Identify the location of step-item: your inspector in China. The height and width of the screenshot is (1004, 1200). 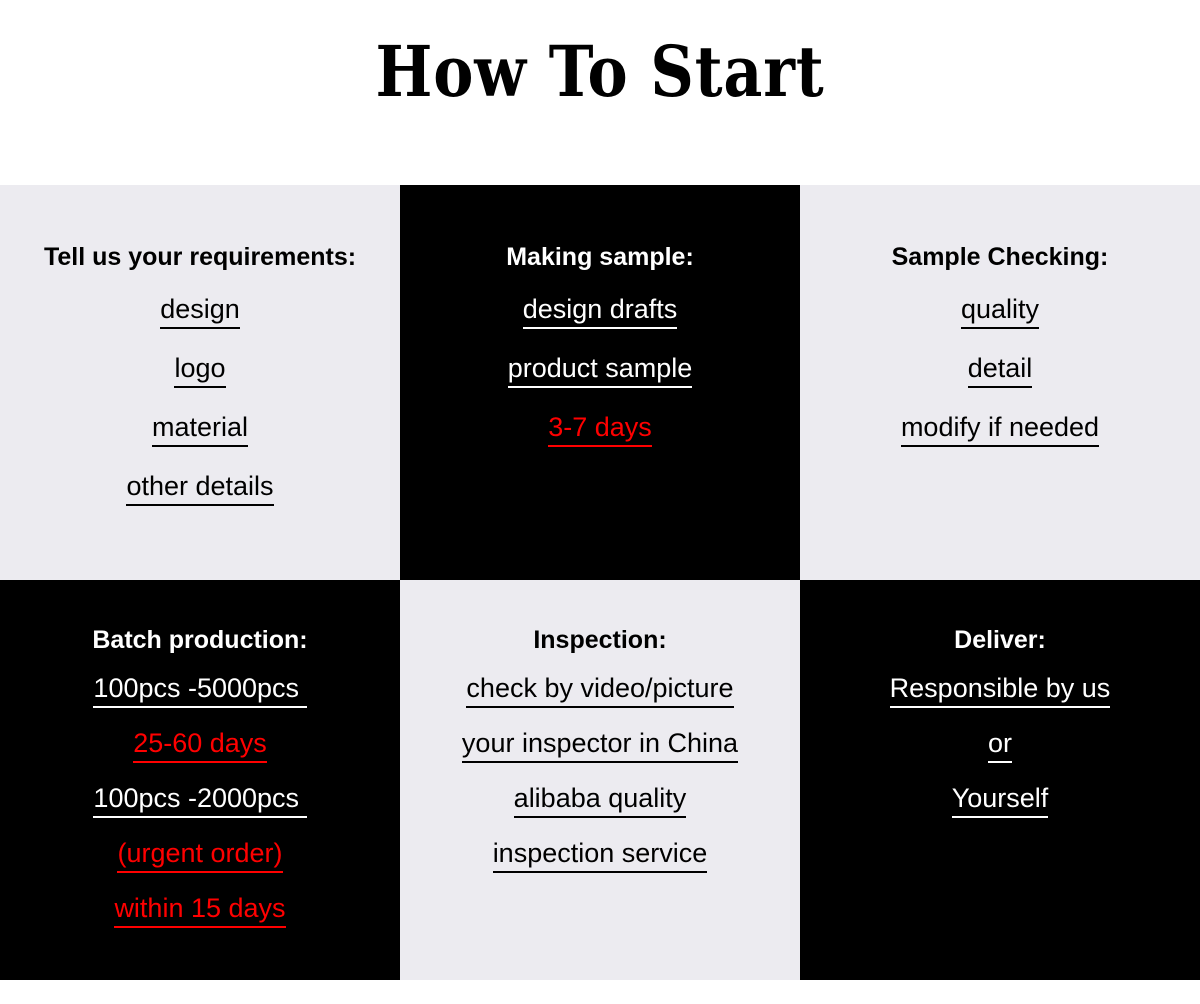
(600, 746).